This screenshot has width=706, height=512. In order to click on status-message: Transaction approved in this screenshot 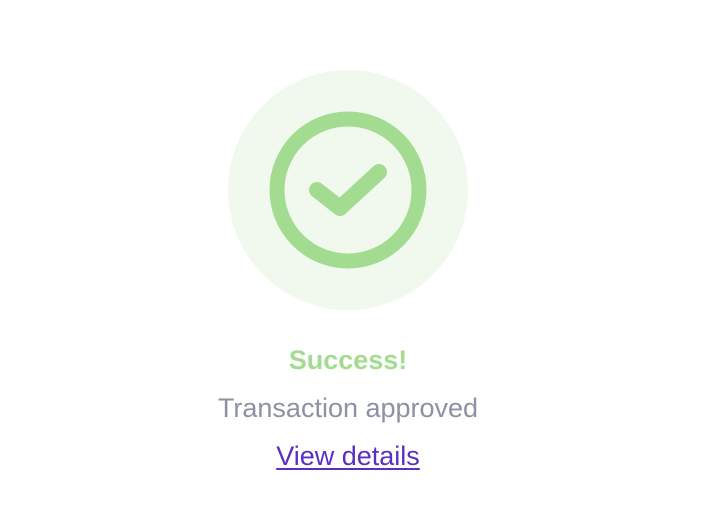, I will do `click(348, 408)`.